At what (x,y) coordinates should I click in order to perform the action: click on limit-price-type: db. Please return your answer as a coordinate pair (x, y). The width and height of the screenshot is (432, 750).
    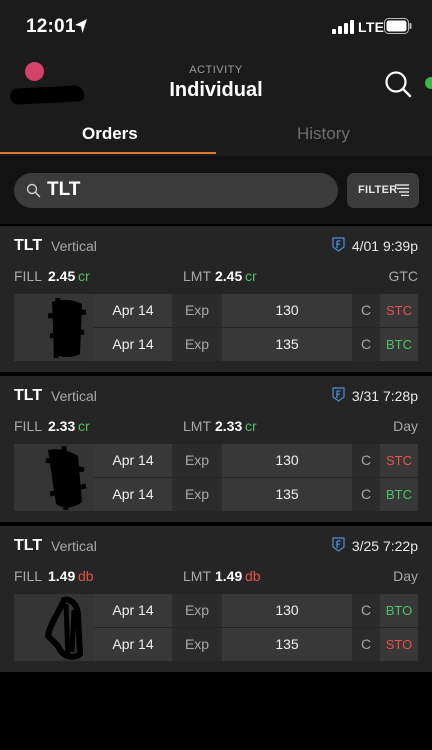
    Looking at the image, I should click on (253, 576).